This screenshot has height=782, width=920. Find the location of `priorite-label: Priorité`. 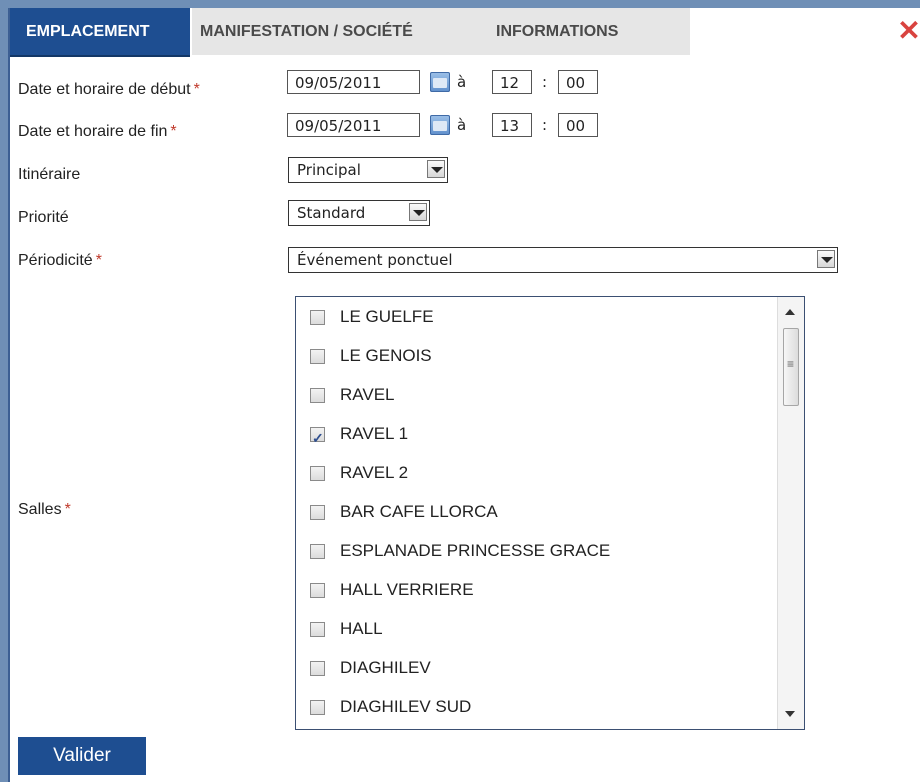

priorite-label: Priorité is located at coordinates (43, 217).